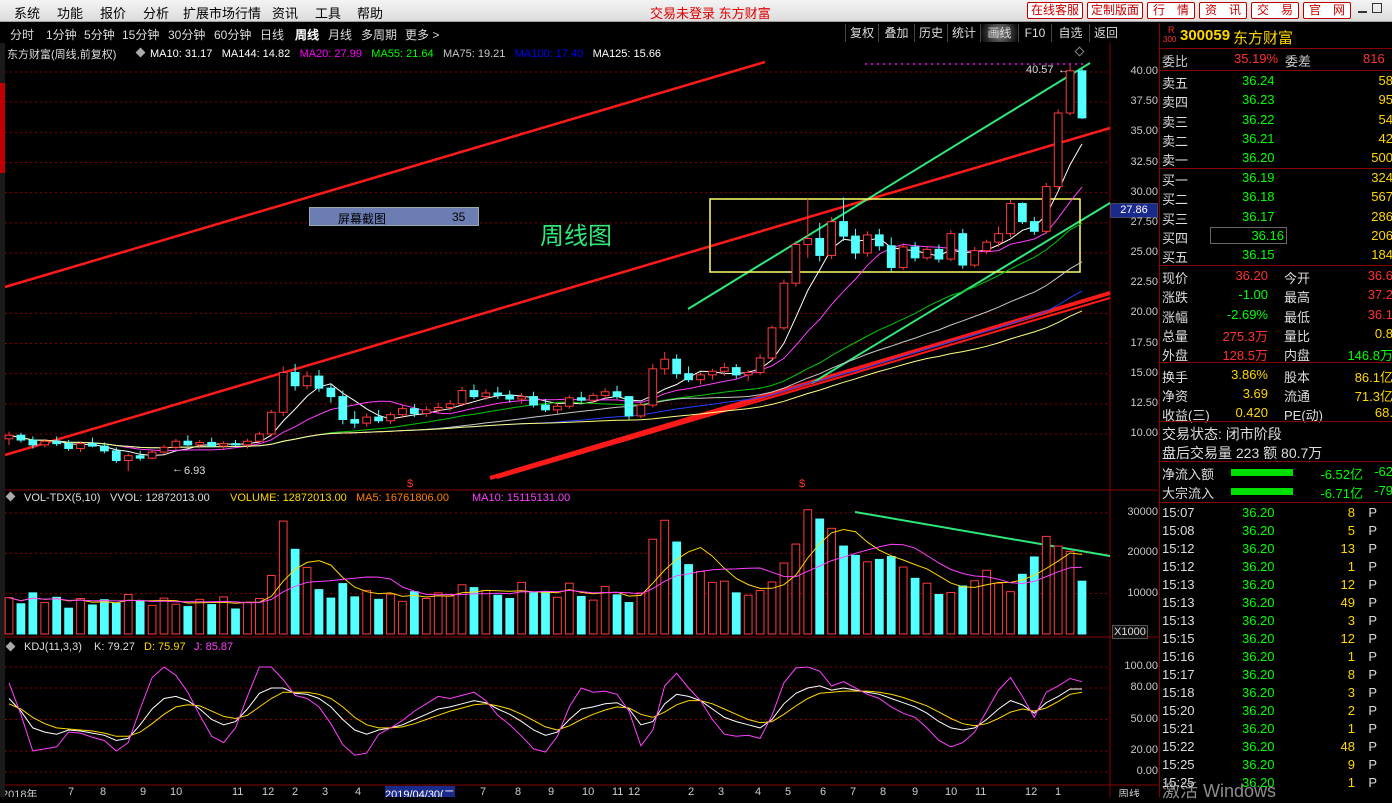 This screenshot has width=1392, height=803. What do you see at coordinates (1276, 139) in the screenshot?
I see `order-row: 卖二 36.21 42` at bounding box center [1276, 139].